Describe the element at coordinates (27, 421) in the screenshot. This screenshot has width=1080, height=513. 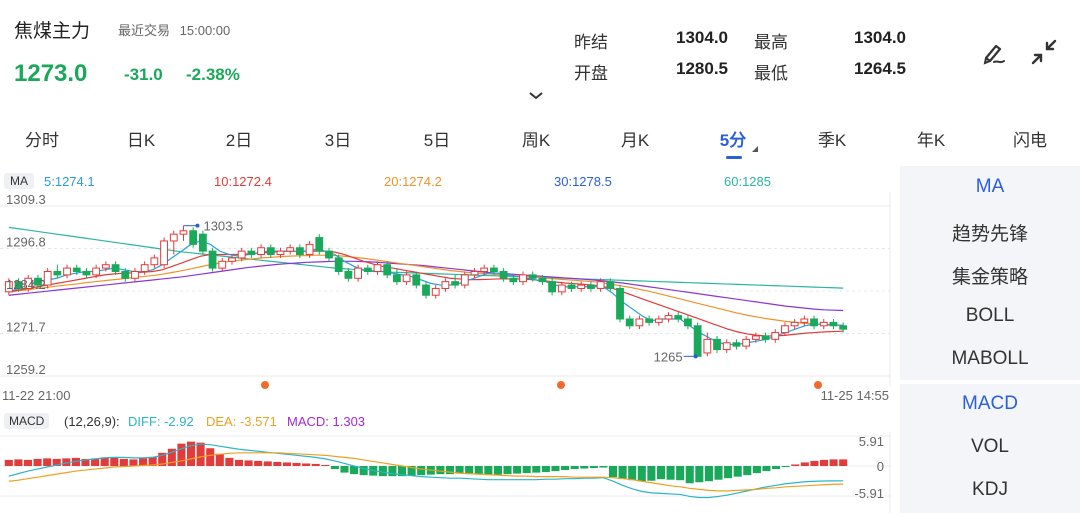
I see `macd-indicator-tag: MACD` at that location.